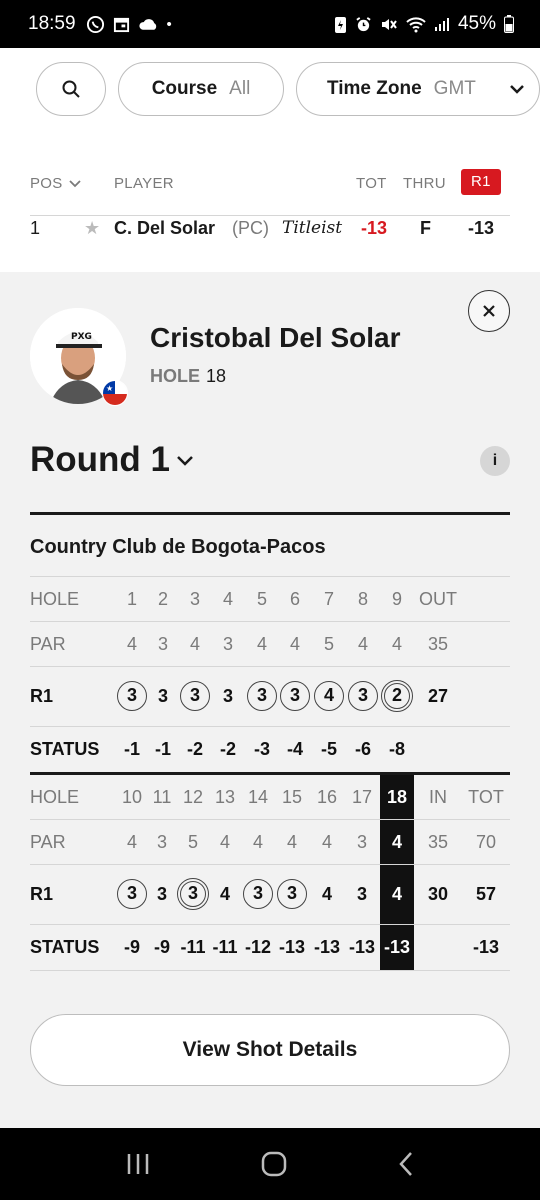  Describe the element at coordinates (270, 24) in the screenshot. I see `status-bar: 18:59 • 45%` at that location.